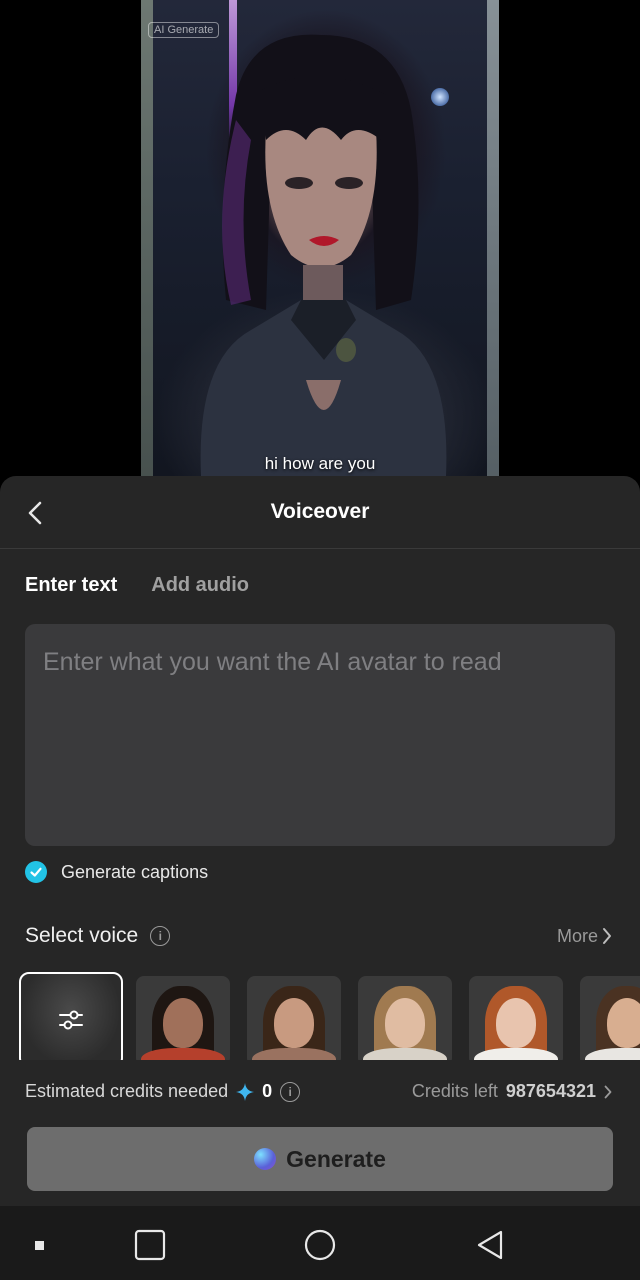 Image resolution: width=640 pixels, height=1280 pixels. I want to click on voice-section-header: Select voice i More, so click(318, 936).